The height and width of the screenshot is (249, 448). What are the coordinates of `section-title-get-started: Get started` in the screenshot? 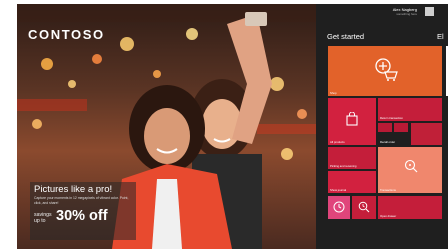 It's located at (346, 36).